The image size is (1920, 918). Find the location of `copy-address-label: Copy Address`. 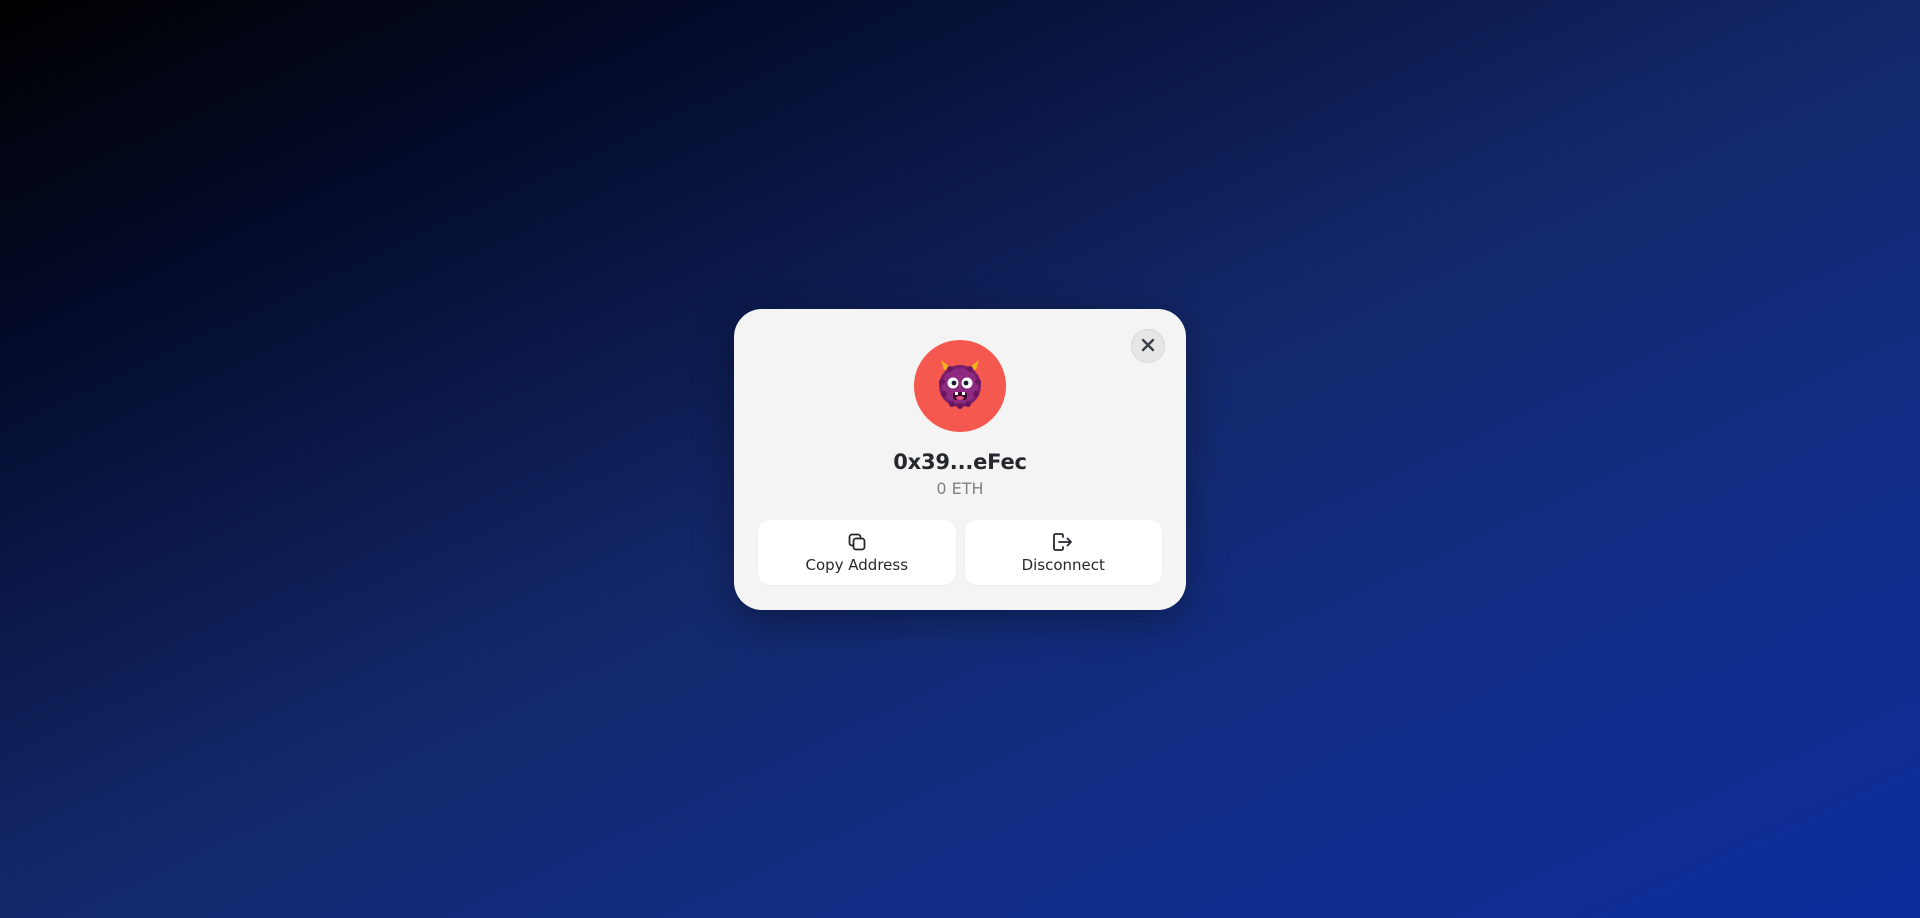

copy-address-label: Copy Address is located at coordinates (857, 565).